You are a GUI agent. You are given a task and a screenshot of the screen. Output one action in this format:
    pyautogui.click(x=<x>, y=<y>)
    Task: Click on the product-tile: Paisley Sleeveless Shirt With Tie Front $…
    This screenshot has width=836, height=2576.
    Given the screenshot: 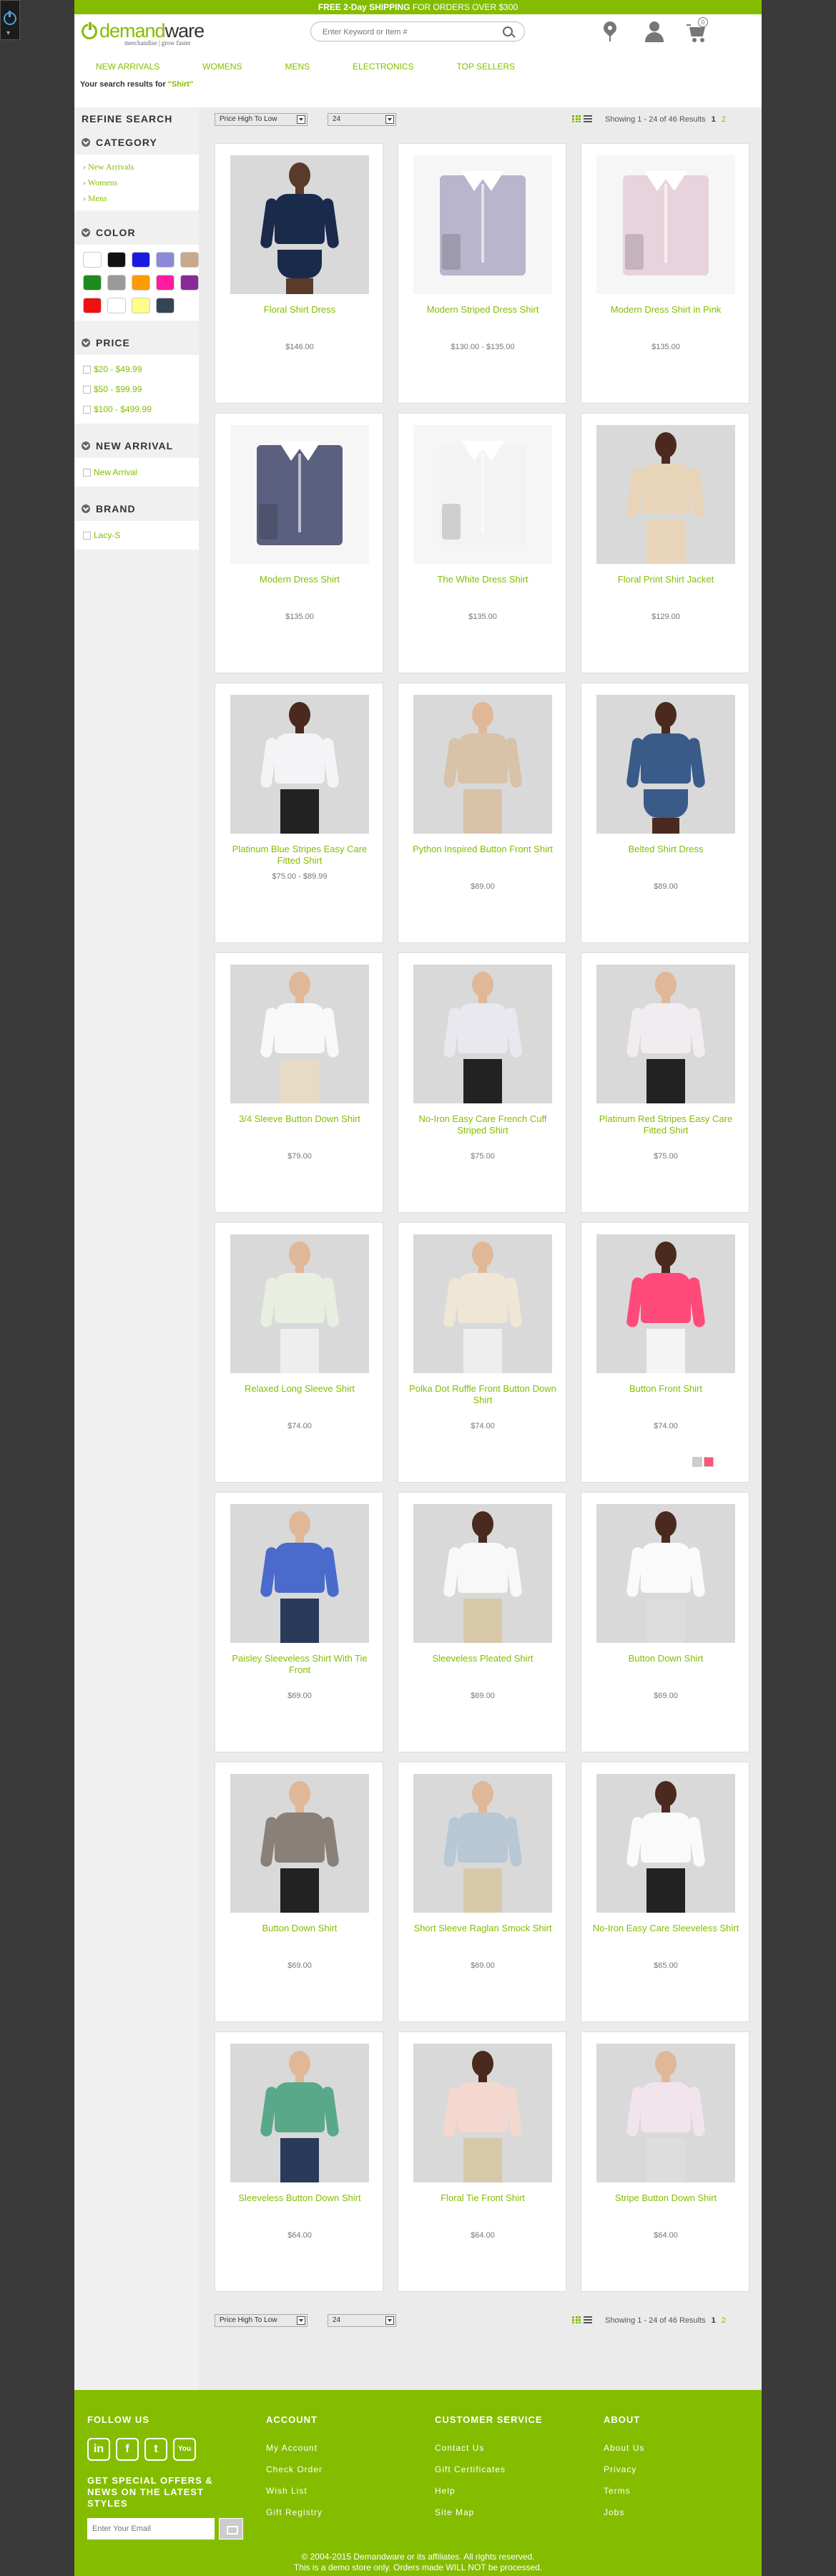 What is the action you would take?
    pyautogui.click(x=299, y=1622)
    